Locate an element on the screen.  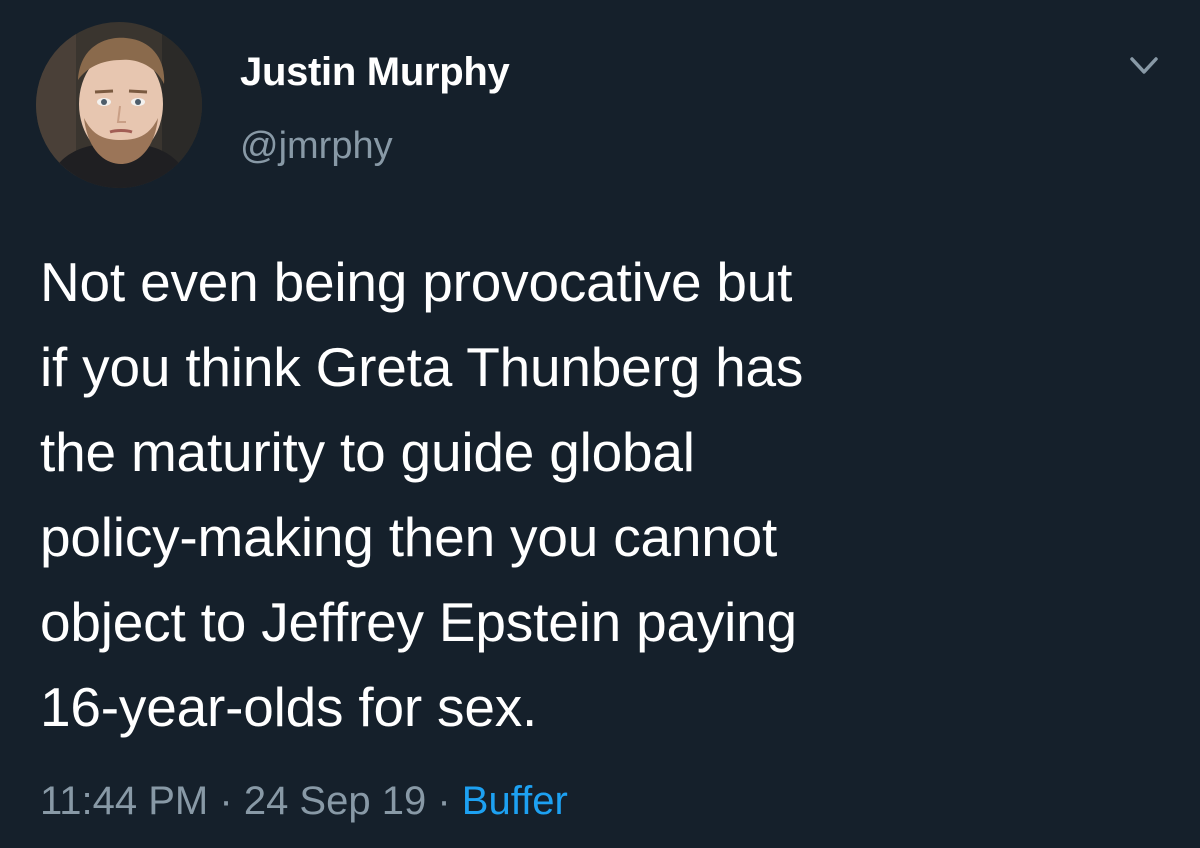
tweet-time: 11:44 PM is located at coordinates (124, 801).